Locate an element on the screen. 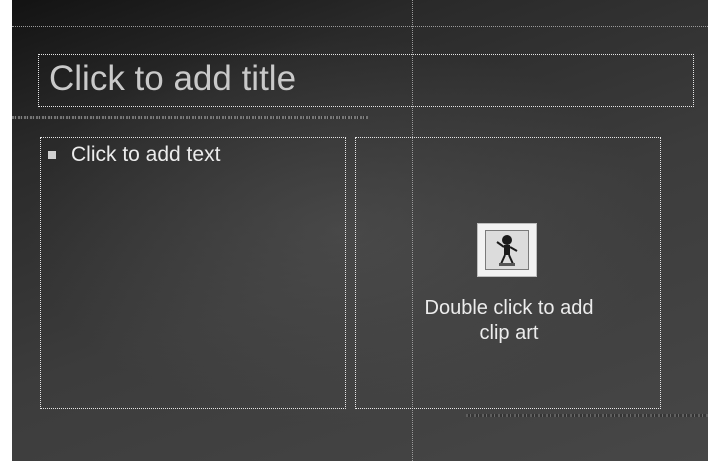 The width and height of the screenshot is (708, 461). horizontal-guide is located at coordinates (360, 26).